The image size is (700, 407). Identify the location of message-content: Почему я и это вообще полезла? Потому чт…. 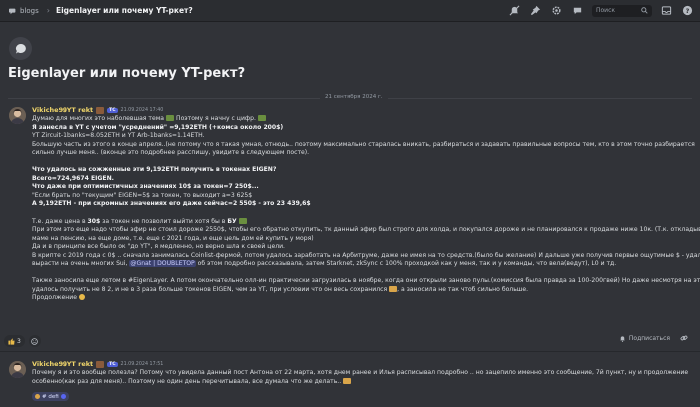
(362, 377).